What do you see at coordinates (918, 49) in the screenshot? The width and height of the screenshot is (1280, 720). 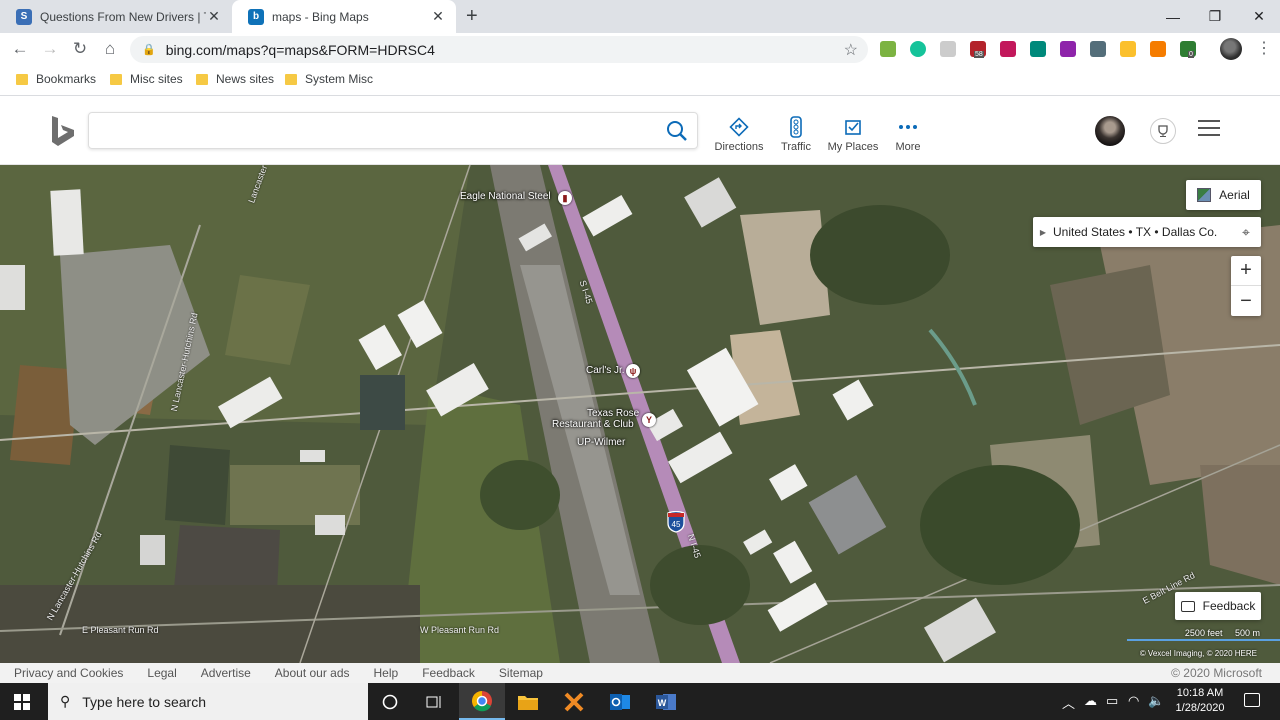 I see `grammarly-icon` at bounding box center [918, 49].